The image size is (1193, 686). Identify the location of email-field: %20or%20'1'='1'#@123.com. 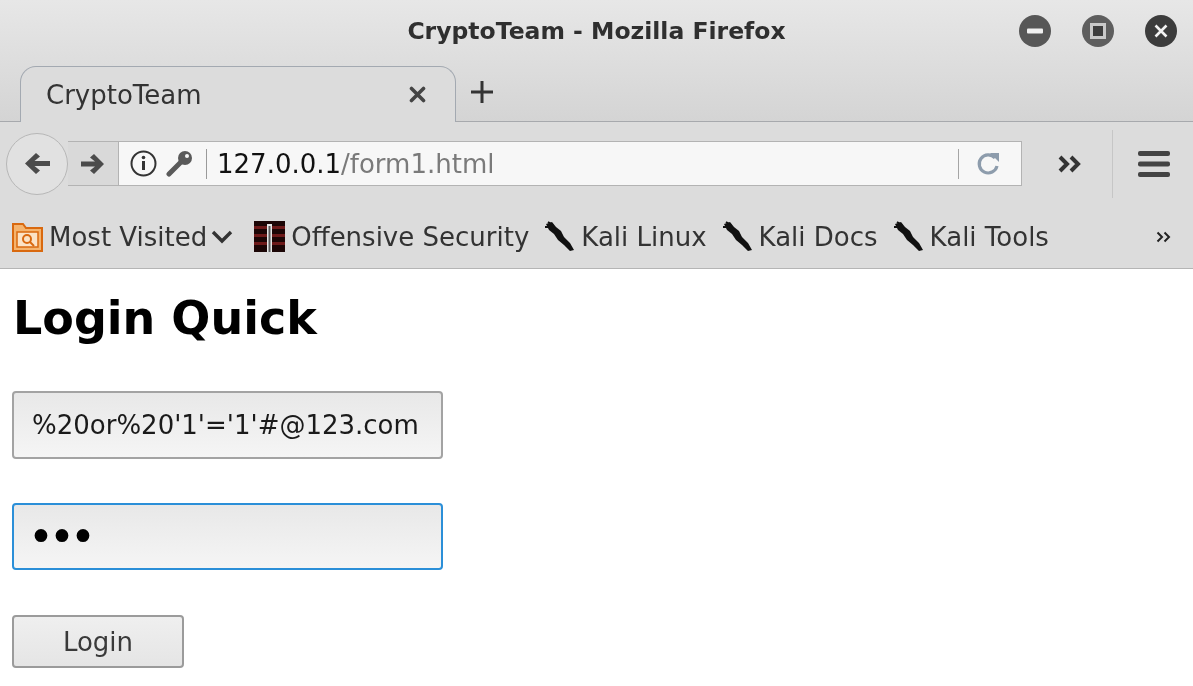
(227, 425).